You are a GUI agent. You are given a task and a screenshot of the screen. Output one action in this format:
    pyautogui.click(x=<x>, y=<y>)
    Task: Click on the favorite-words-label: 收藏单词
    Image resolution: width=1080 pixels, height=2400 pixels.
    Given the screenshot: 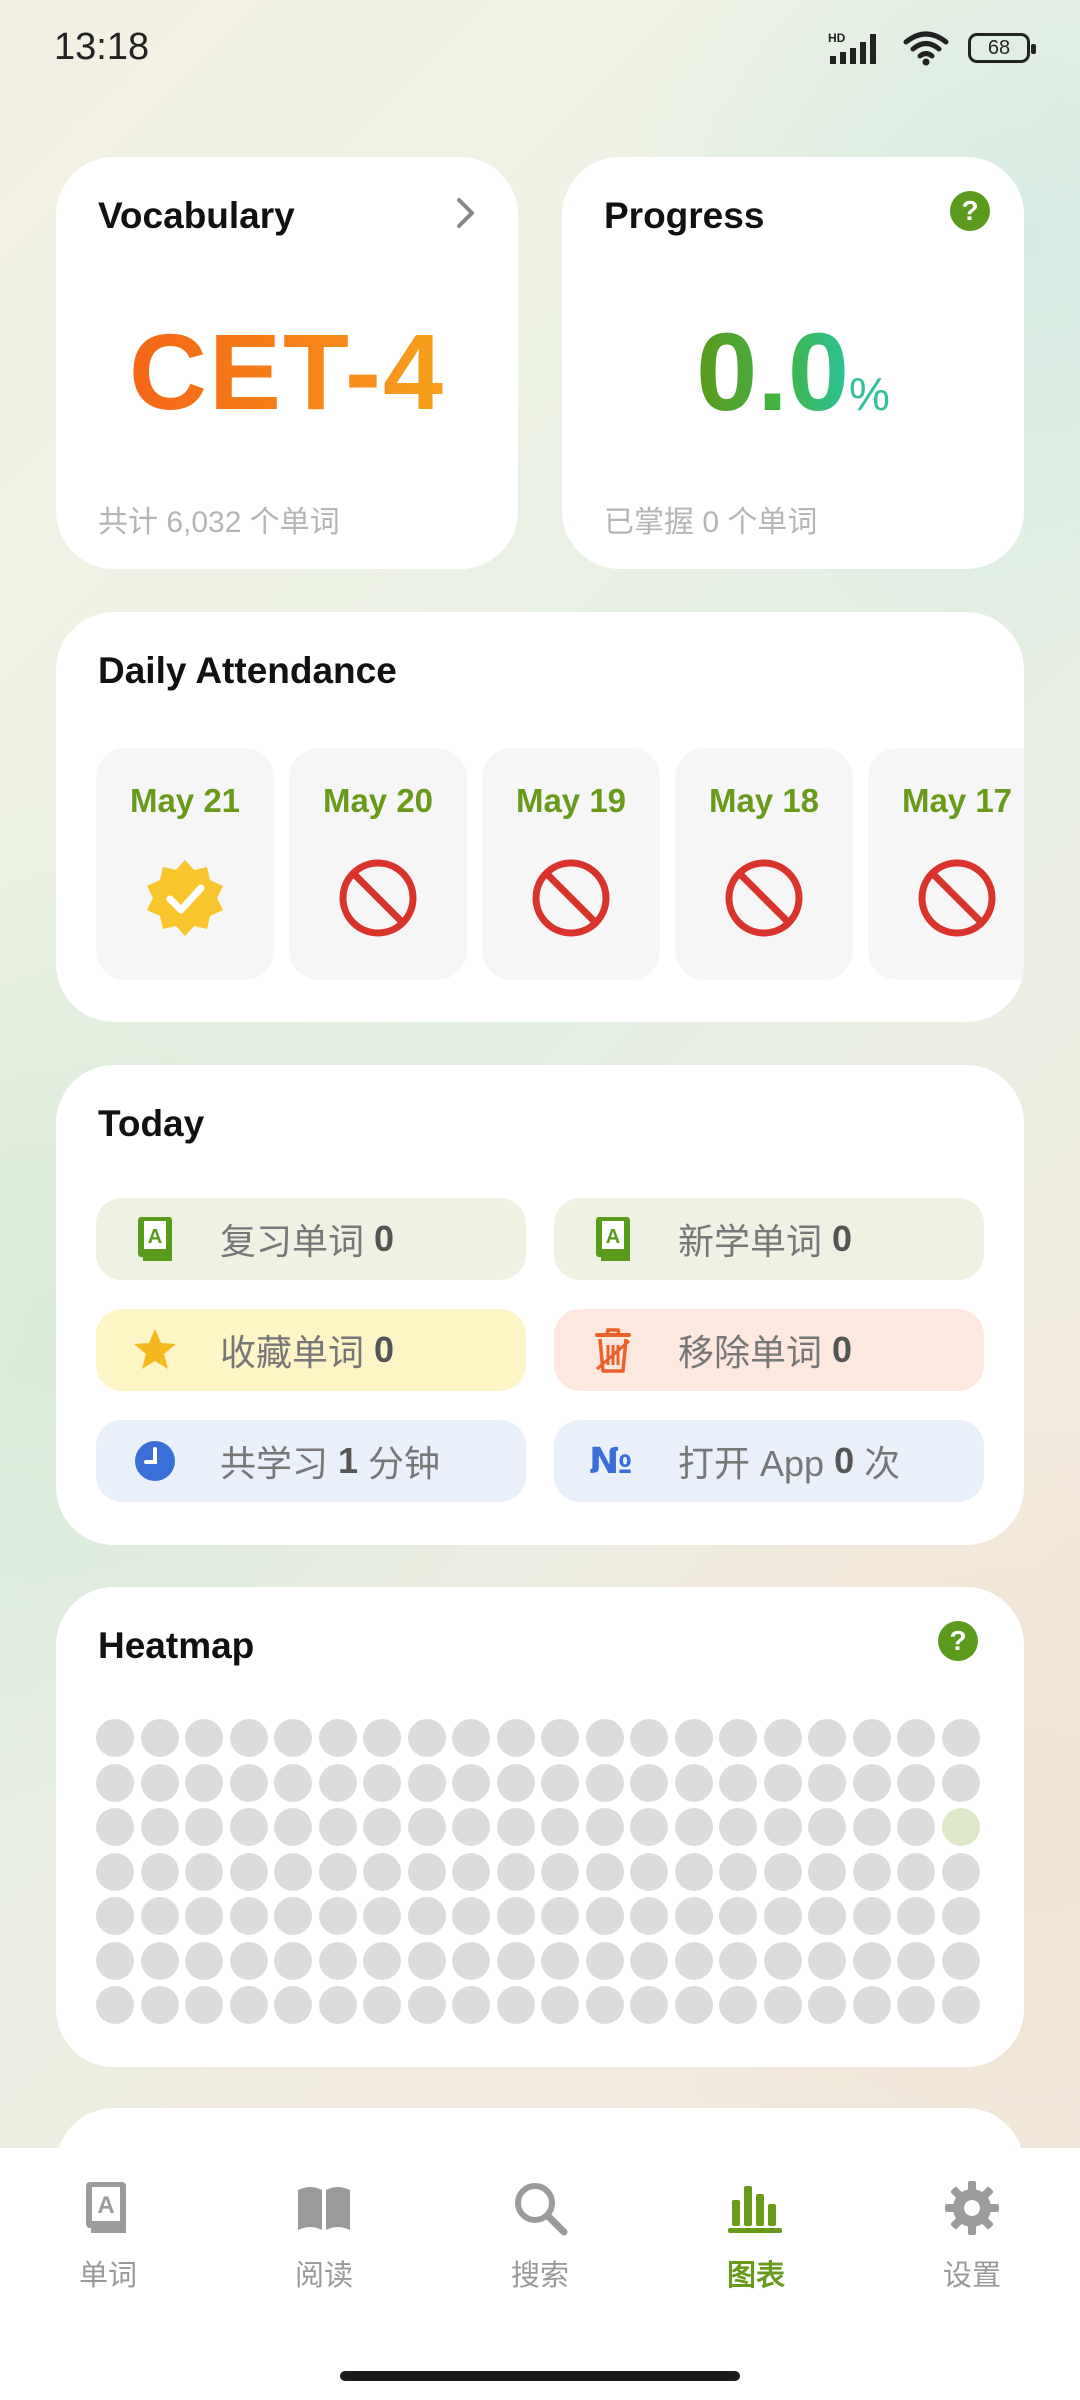 What is the action you would take?
    pyautogui.click(x=292, y=1352)
    